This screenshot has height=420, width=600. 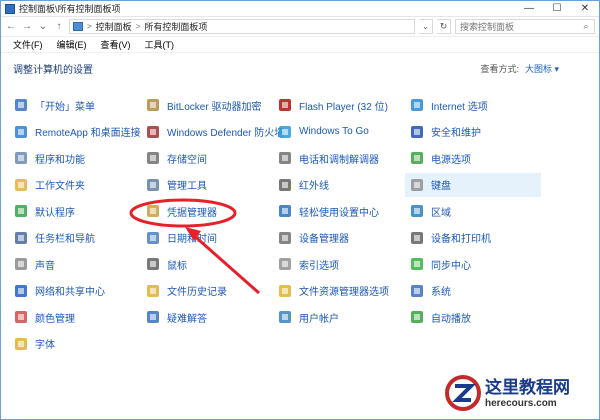 What do you see at coordinates (242, 26) in the screenshot?
I see `address-field: > 控制面板 > 所有控制面板项` at bounding box center [242, 26].